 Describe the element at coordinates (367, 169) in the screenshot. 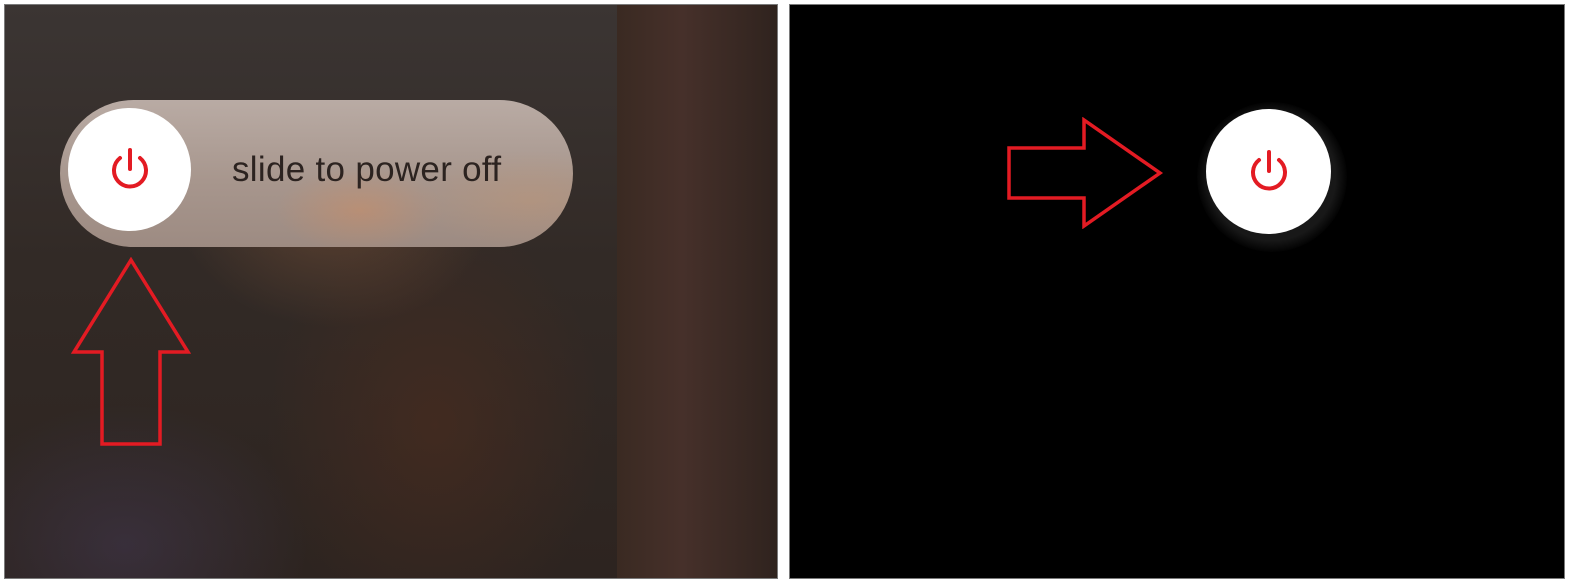

I see `slider-label: slide to power off` at that location.